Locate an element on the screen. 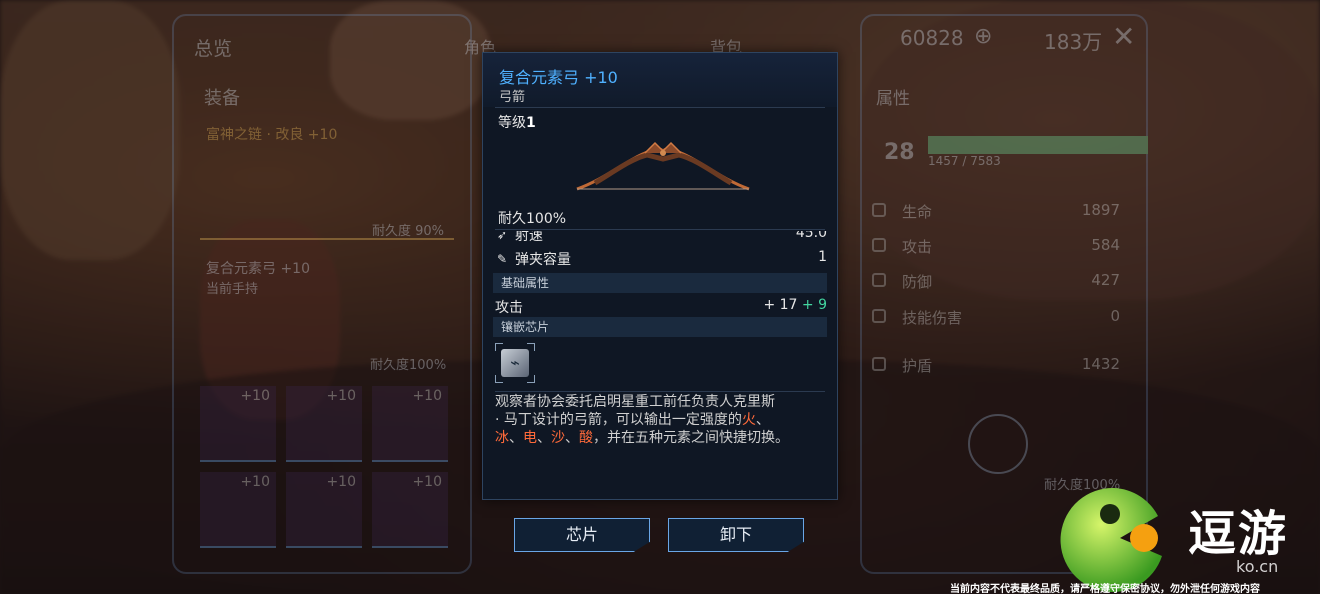 Image resolution: width=1320 pixels, height=594 pixels. stat-row: 防御 427 is located at coordinates (995, 281).